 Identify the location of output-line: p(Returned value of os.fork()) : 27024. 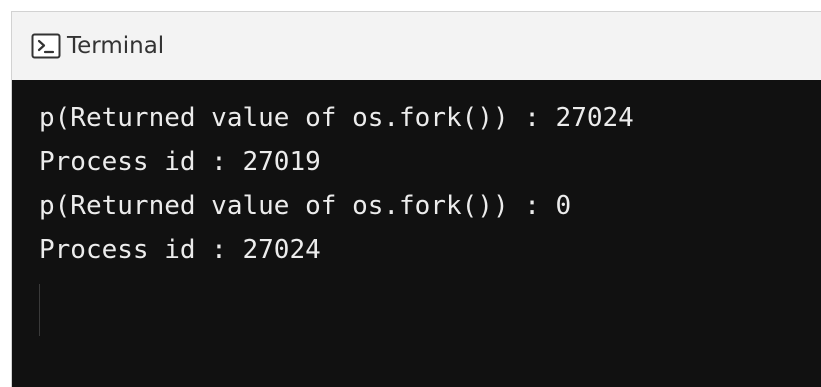
(336, 118).